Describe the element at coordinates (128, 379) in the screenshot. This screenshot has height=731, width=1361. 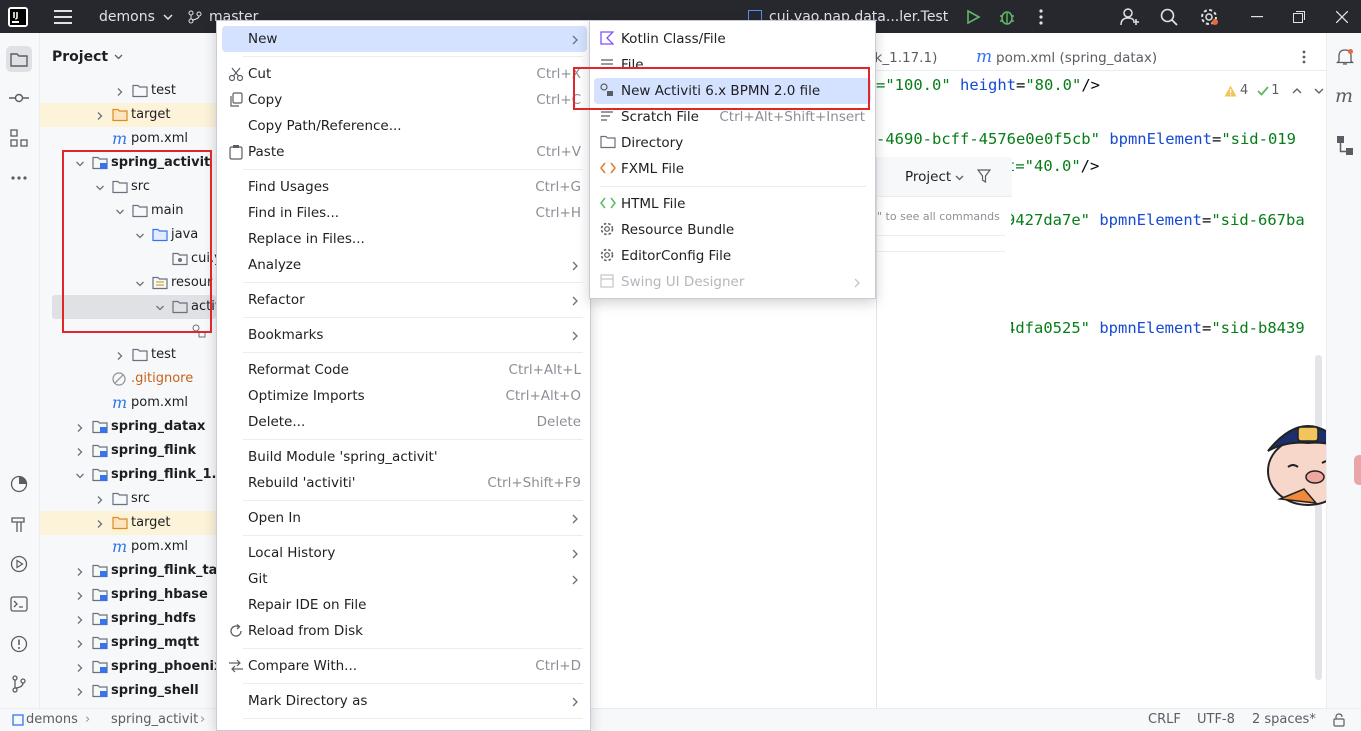
I see `tree-row: .gitignore` at that location.